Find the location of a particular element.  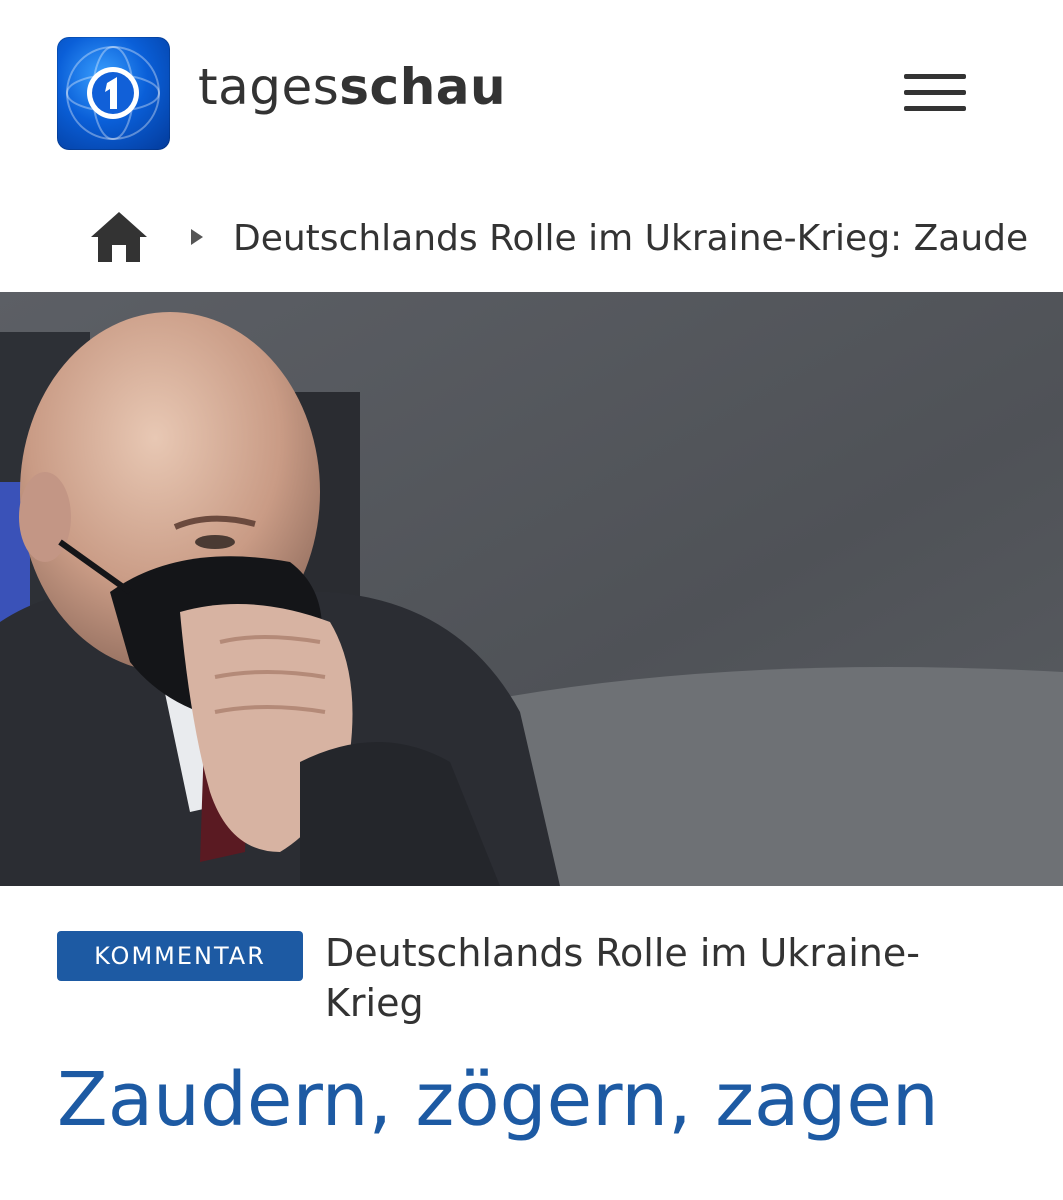

menu-button is located at coordinates (935, 92).